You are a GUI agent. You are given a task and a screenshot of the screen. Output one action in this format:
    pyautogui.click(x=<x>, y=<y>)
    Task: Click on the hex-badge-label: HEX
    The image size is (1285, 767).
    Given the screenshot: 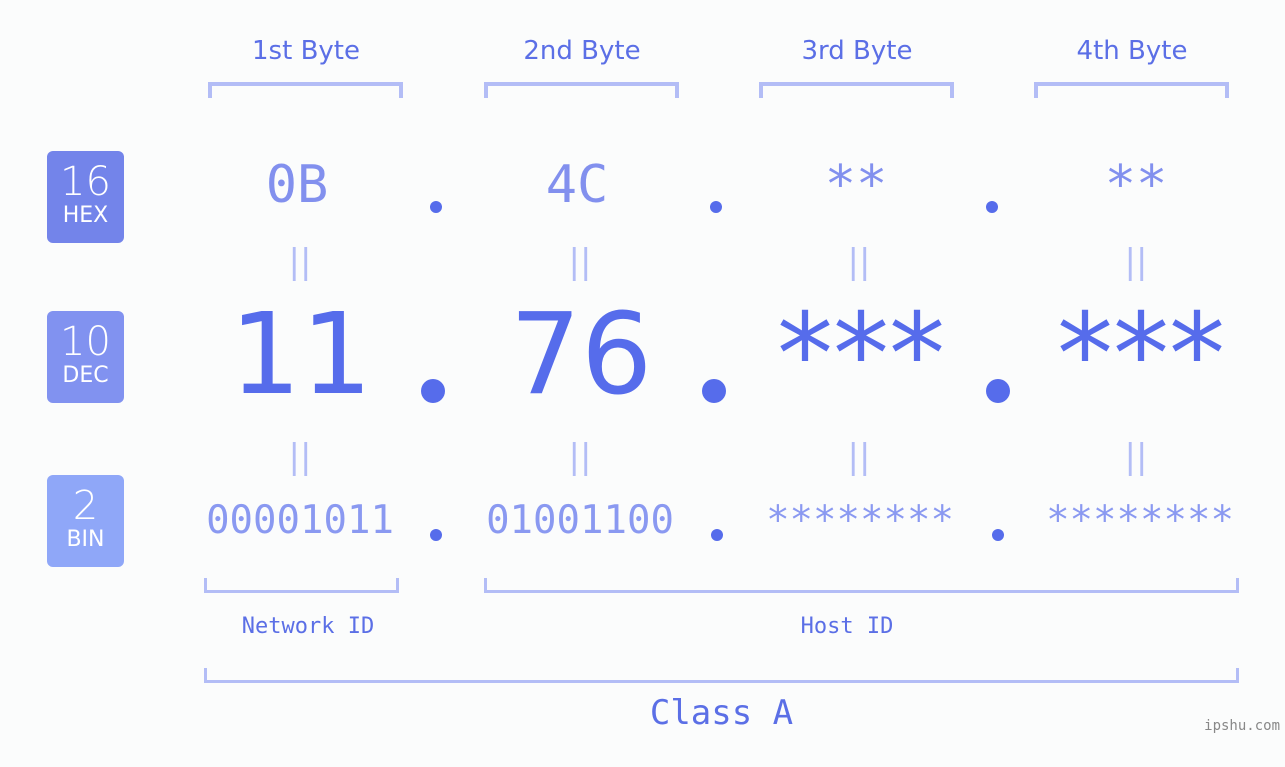 What is the action you would take?
    pyautogui.click(x=85, y=215)
    